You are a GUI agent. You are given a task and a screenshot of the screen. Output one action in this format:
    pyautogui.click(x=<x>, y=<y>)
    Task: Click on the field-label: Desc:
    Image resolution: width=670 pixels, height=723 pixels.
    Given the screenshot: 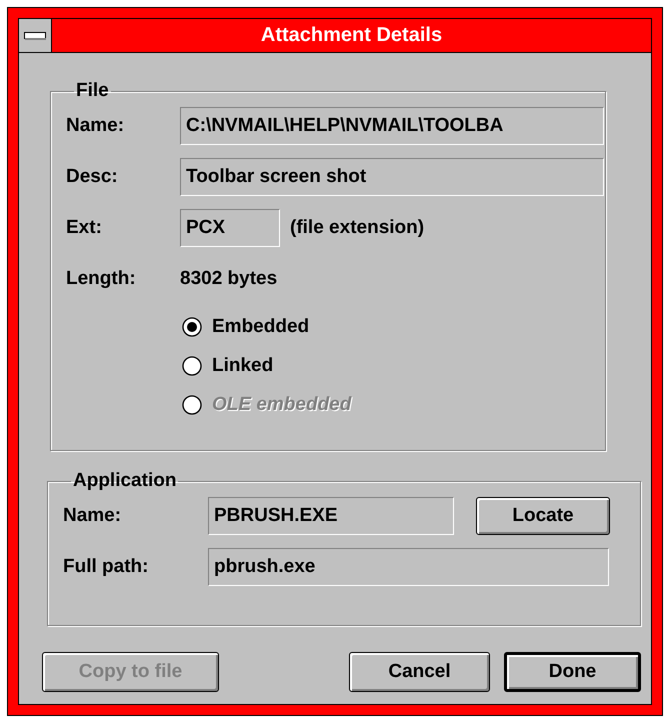 What is the action you would take?
    pyautogui.click(x=92, y=177)
    